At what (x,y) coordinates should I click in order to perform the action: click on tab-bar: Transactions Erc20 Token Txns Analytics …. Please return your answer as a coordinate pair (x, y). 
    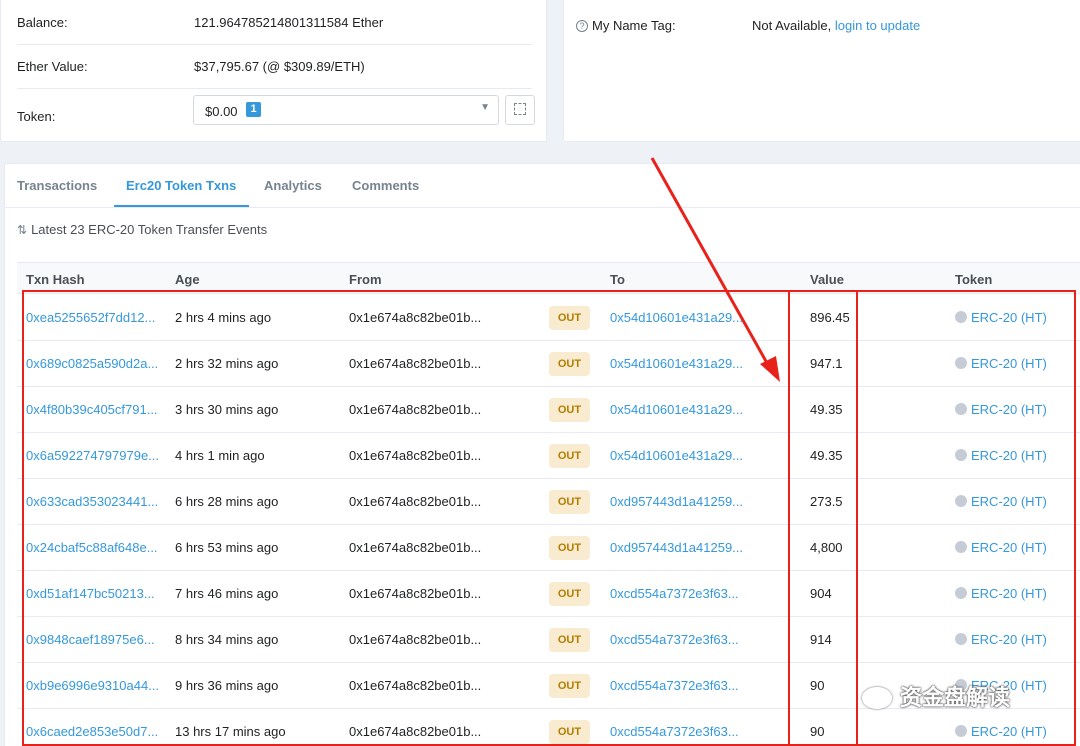
    Looking at the image, I should click on (542, 186).